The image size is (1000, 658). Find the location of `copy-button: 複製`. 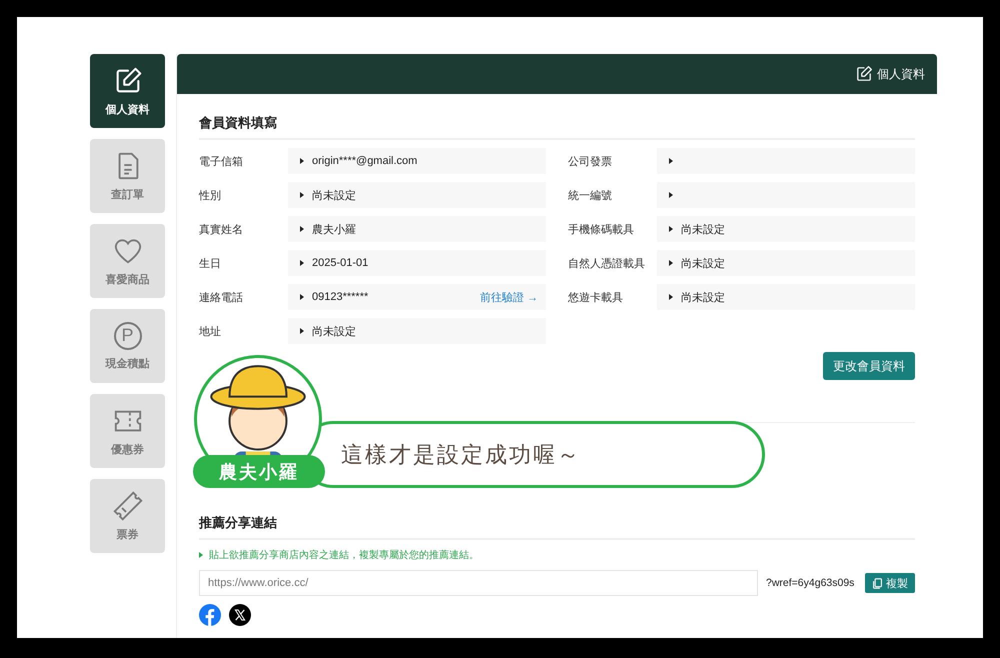

copy-button: 複製 is located at coordinates (890, 583).